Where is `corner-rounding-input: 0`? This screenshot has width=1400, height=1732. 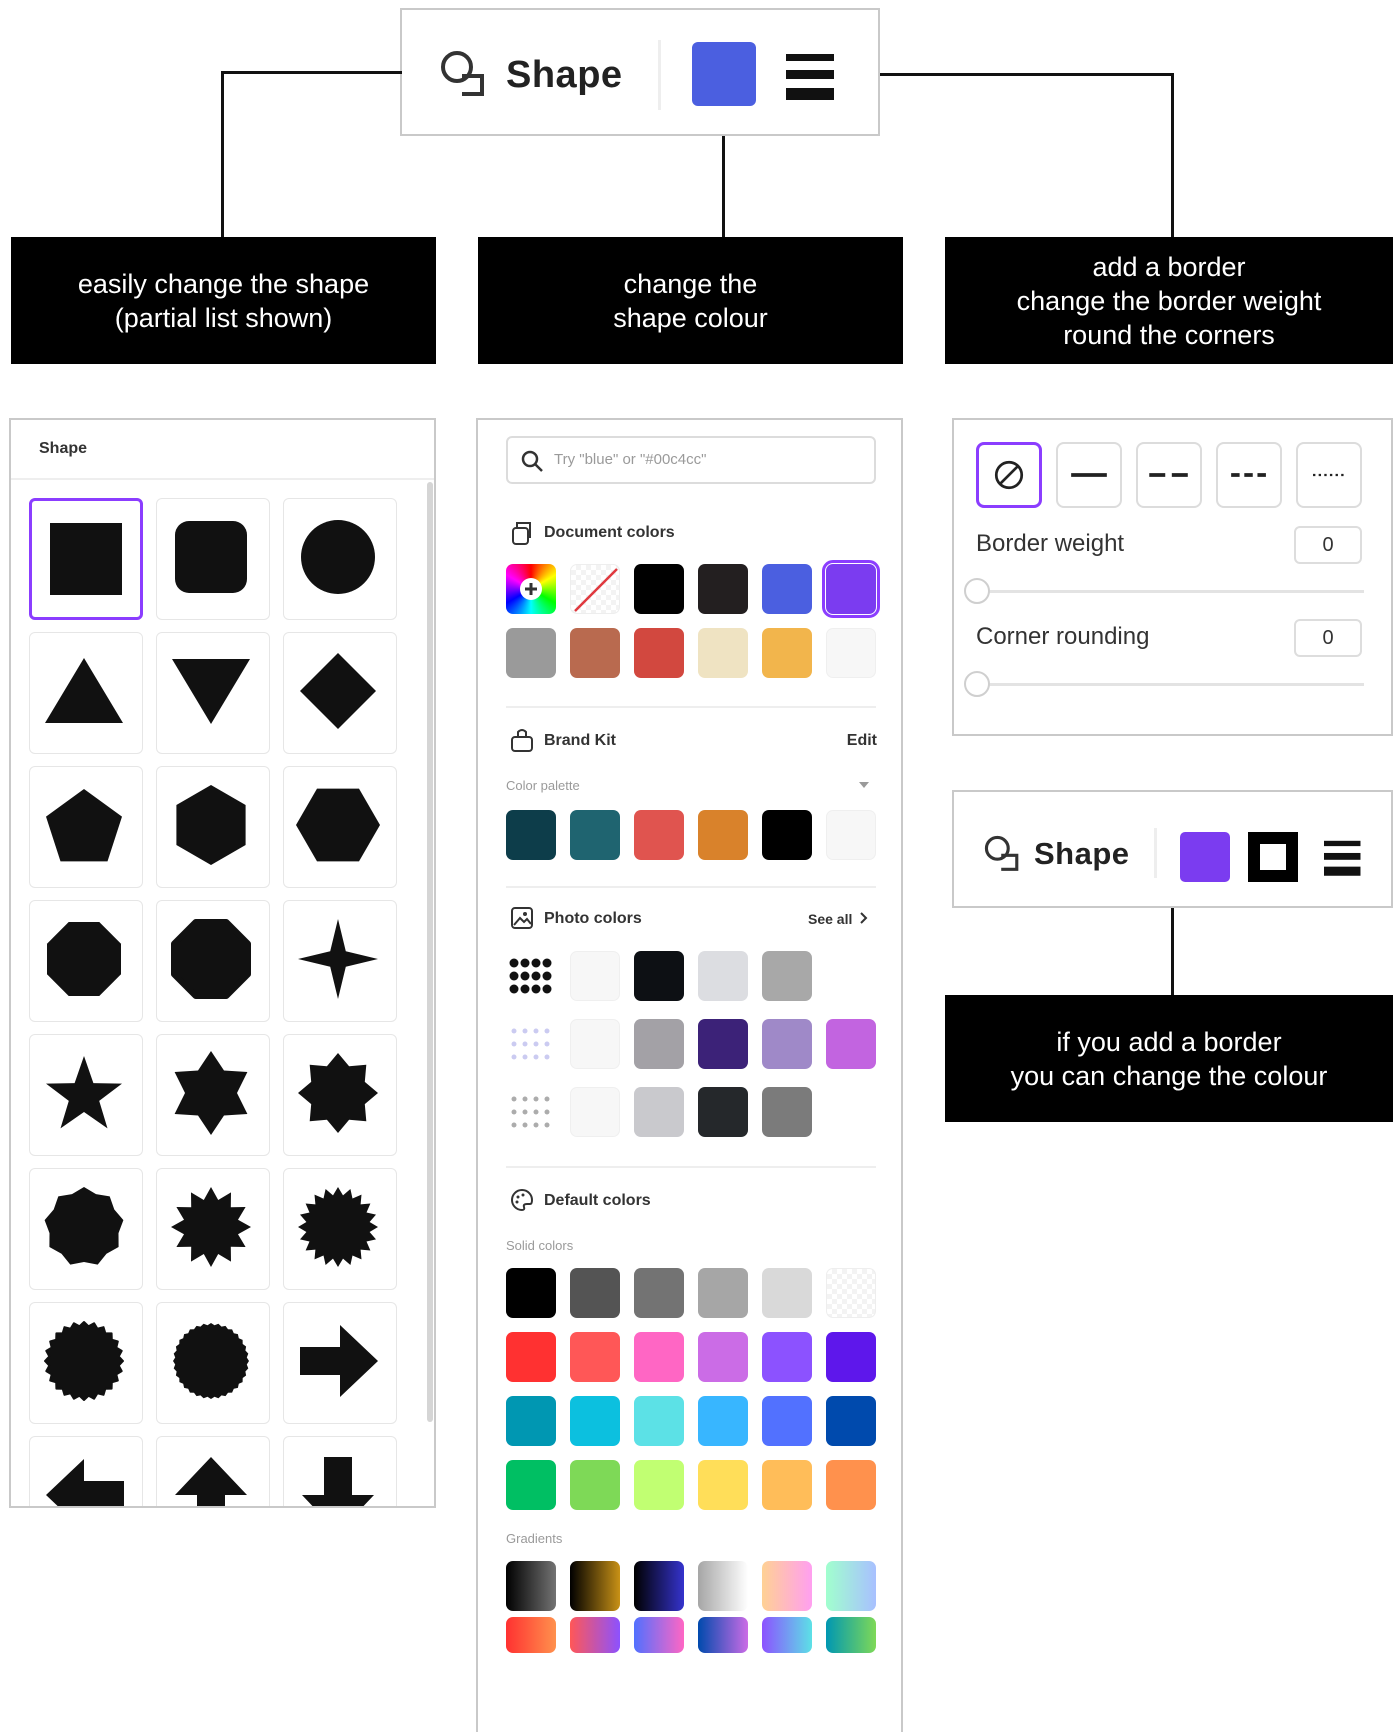 corner-rounding-input: 0 is located at coordinates (1328, 638).